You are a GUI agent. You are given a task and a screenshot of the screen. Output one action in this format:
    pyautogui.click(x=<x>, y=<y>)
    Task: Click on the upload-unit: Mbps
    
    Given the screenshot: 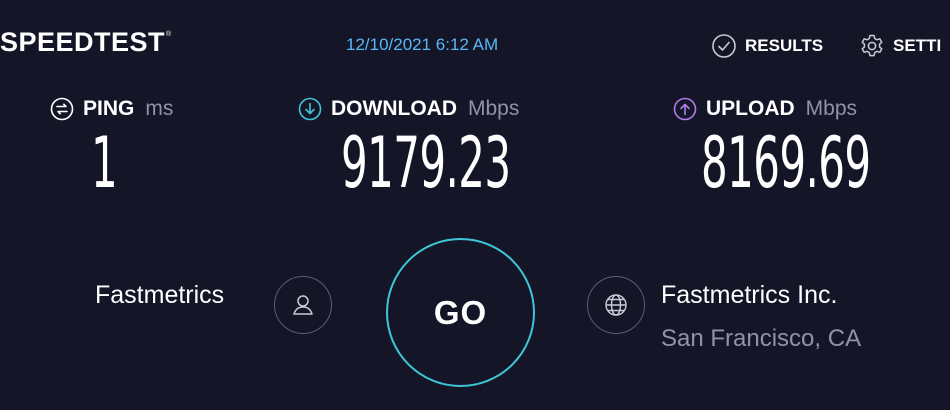 What is the action you would take?
    pyautogui.click(x=831, y=108)
    